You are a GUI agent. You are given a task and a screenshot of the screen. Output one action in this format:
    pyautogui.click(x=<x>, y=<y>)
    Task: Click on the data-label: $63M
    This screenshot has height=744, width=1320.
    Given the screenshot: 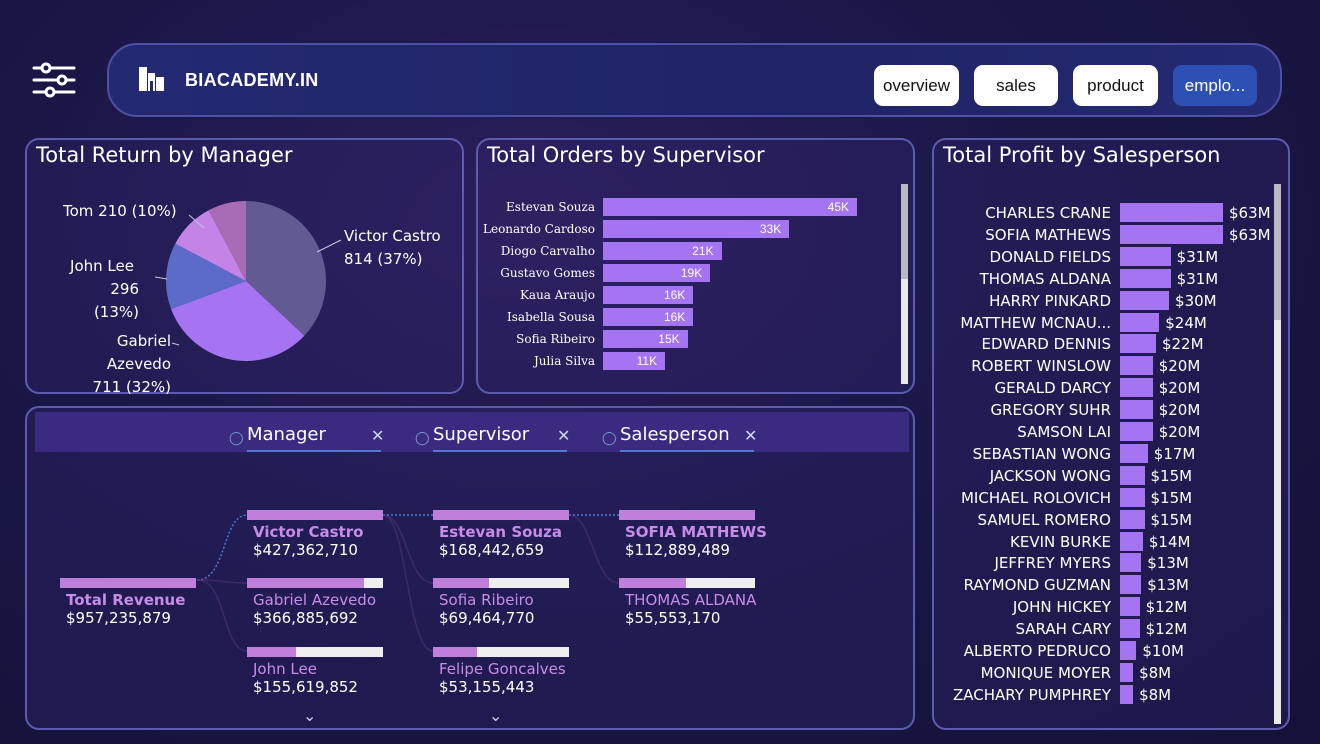 What is the action you would take?
    pyautogui.click(x=1250, y=234)
    